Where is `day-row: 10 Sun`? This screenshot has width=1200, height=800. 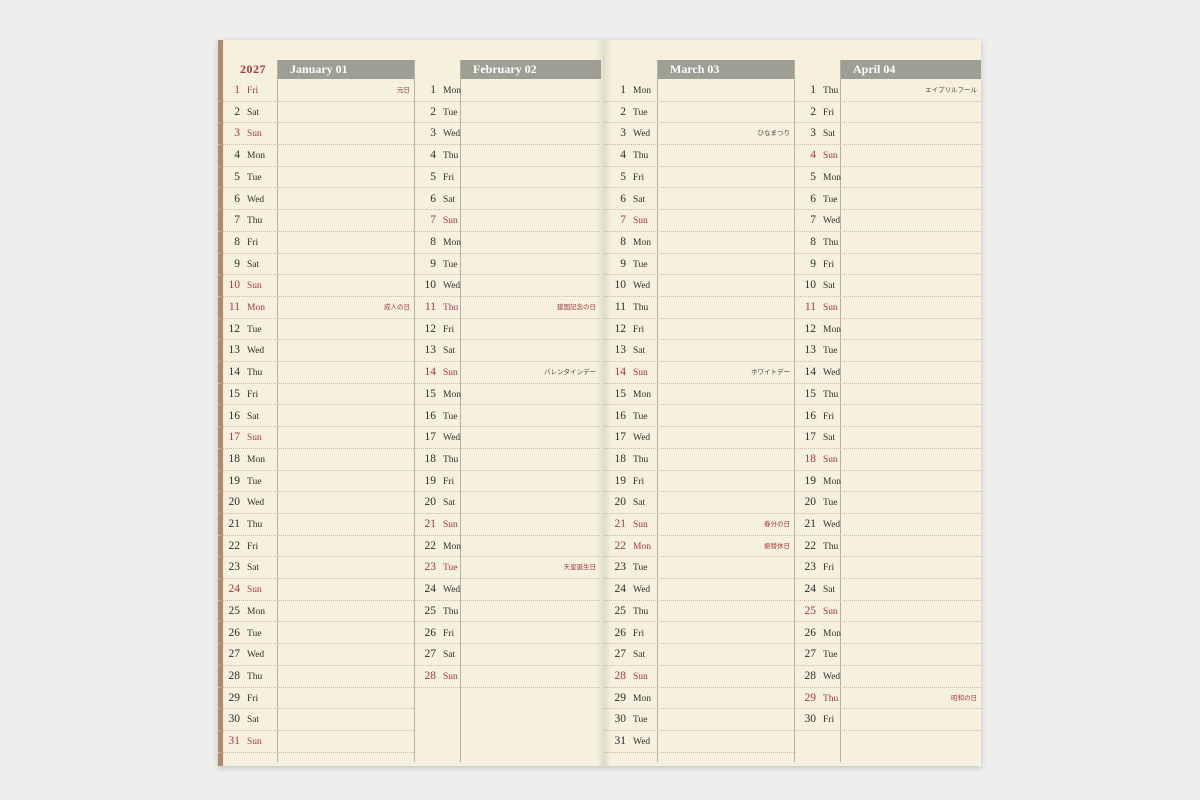
day-row: 10 Sun is located at coordinates (316, 286).